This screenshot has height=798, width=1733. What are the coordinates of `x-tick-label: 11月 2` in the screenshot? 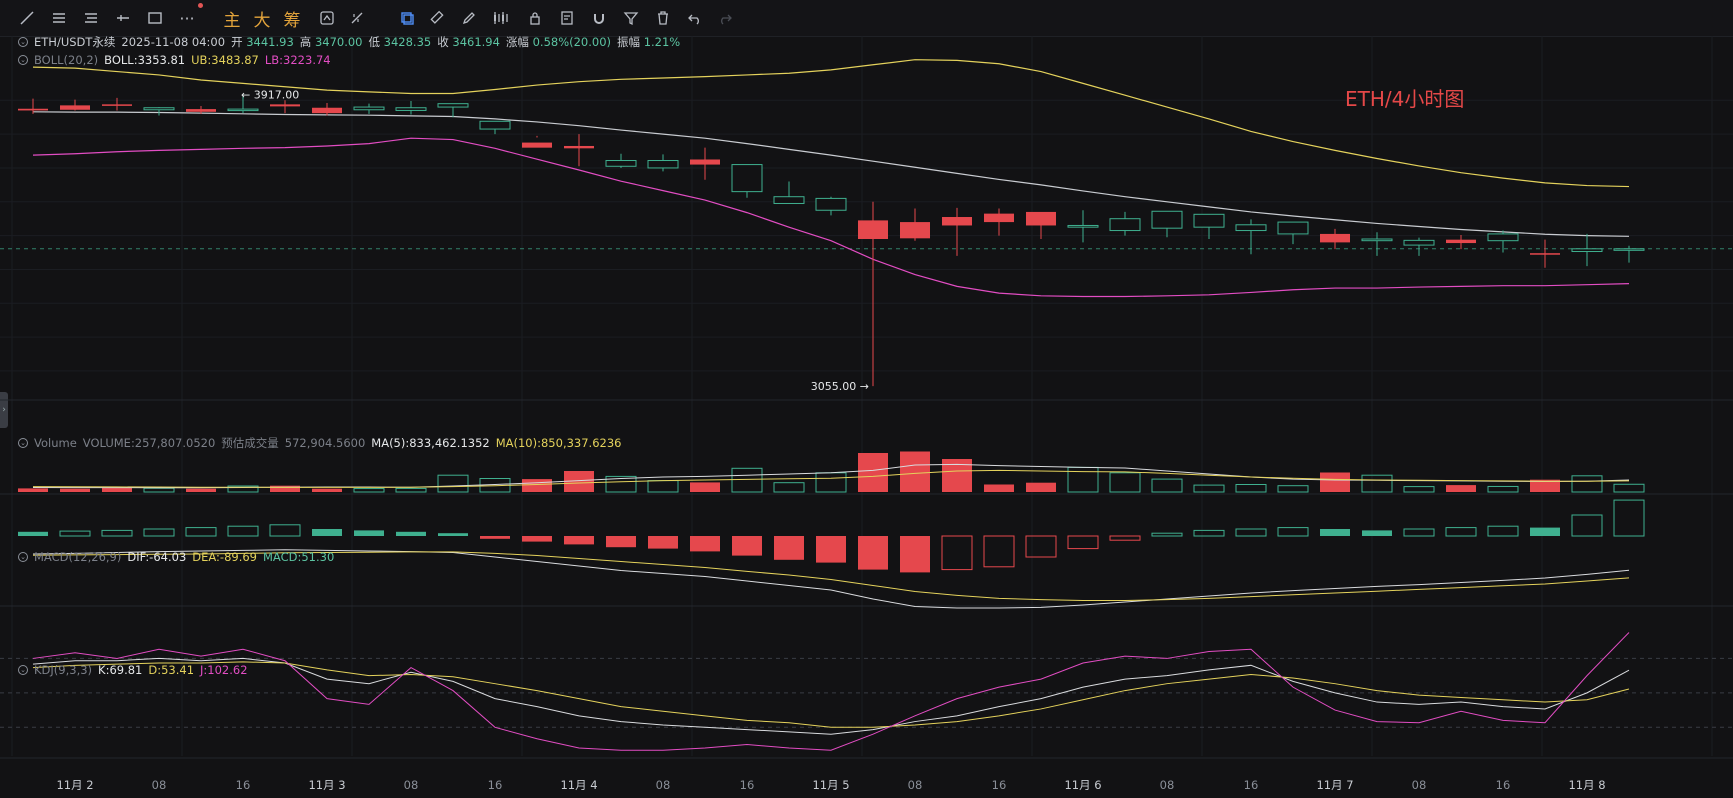 It's located at (74, 785).